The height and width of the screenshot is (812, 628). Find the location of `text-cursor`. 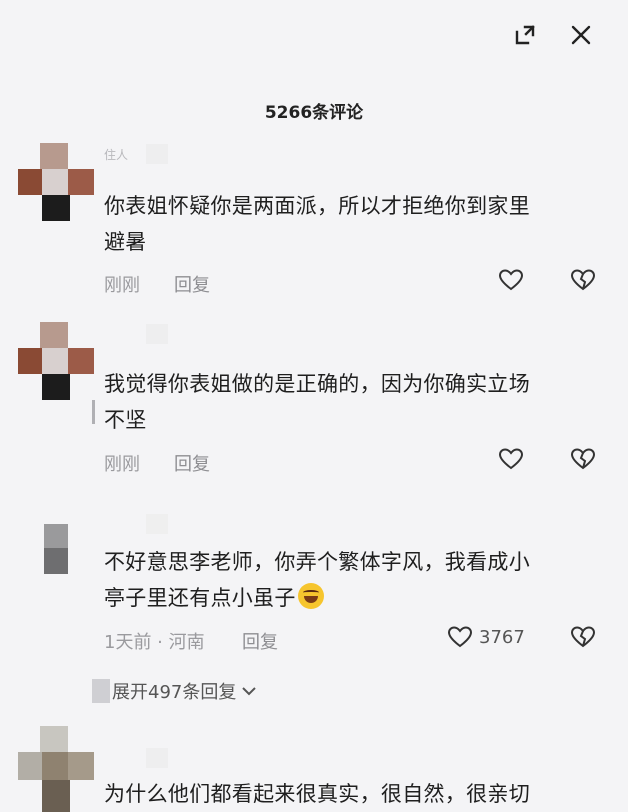

text-cursor is located at coordinates (93, 412).